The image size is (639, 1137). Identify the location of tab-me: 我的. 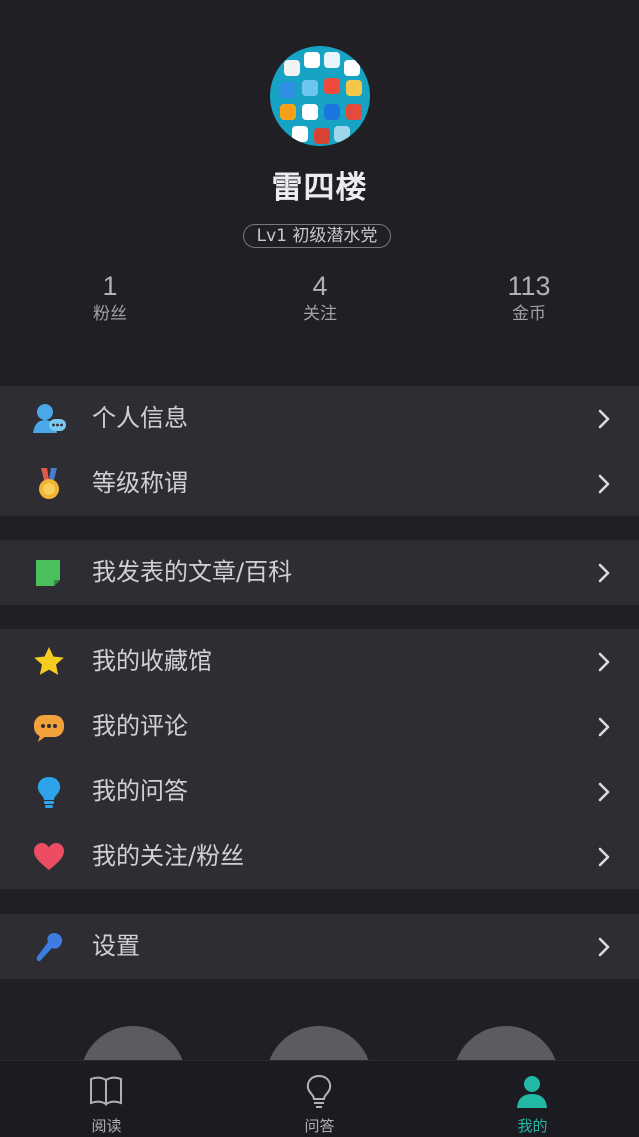
(532, 1099).